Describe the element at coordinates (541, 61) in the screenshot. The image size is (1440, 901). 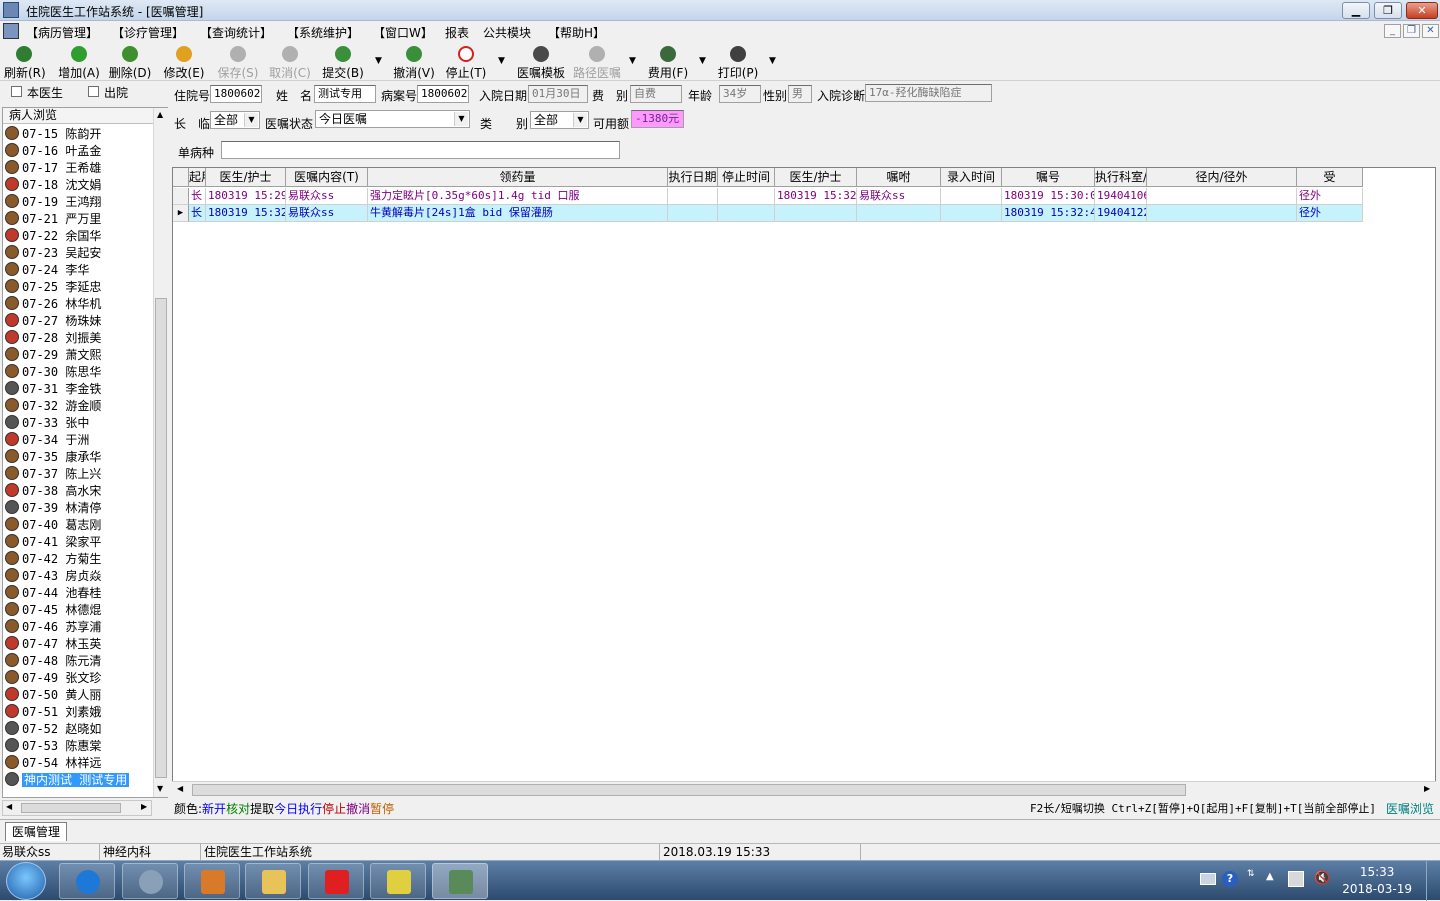
I see `toolbar-button-9: 医嘱模板` at that location.